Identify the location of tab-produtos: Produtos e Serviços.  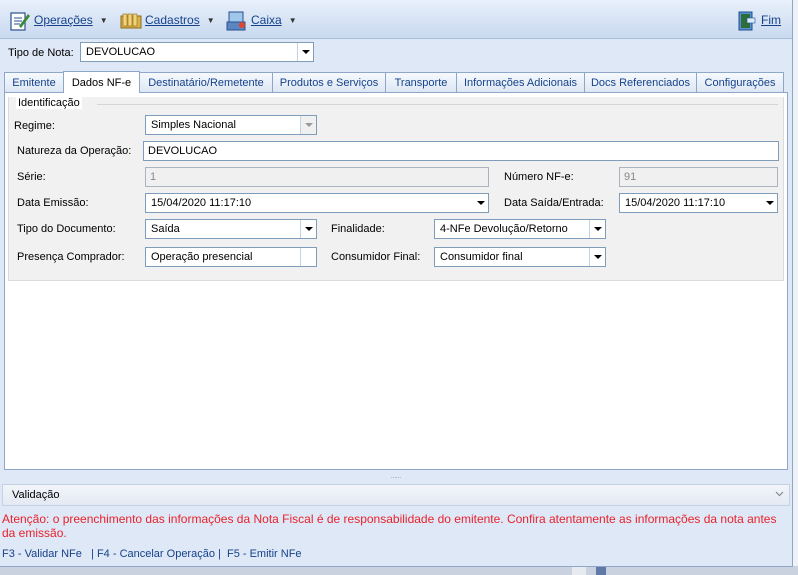
(329, 82).